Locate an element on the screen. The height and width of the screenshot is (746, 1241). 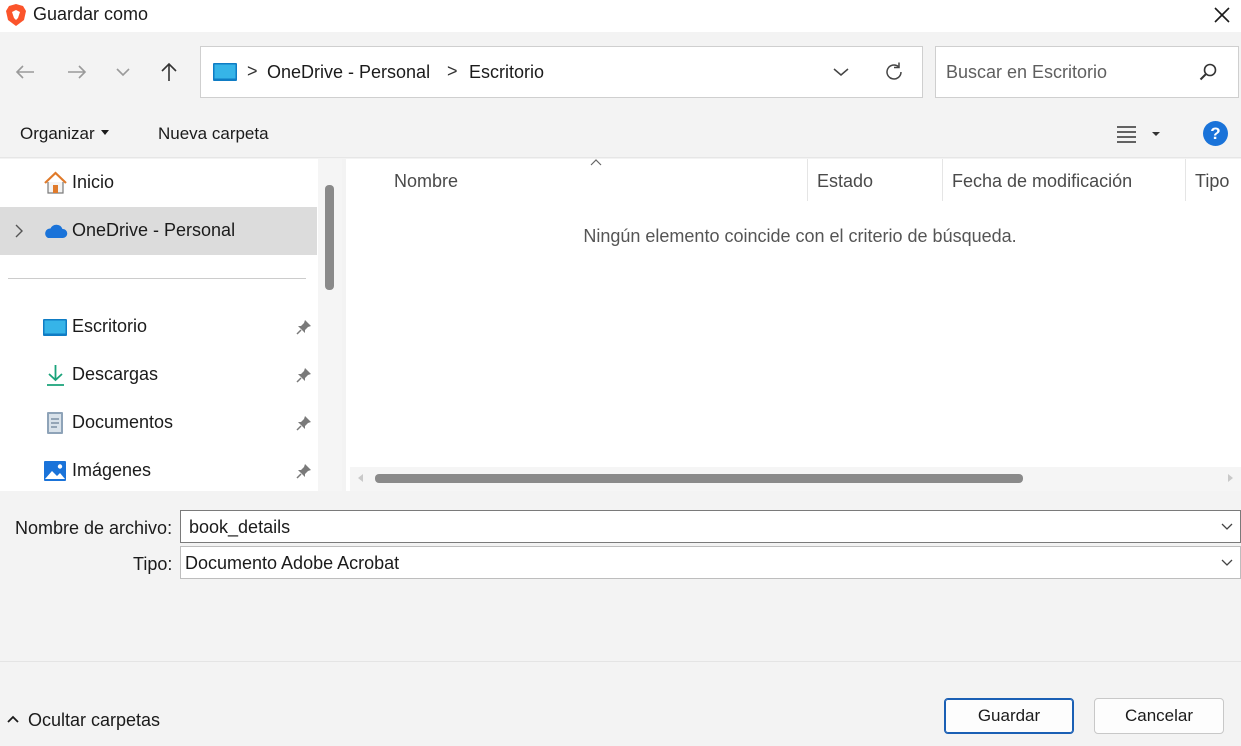
sidebar-item-imagenes: Imágenes is located at coordinates (158, 469).